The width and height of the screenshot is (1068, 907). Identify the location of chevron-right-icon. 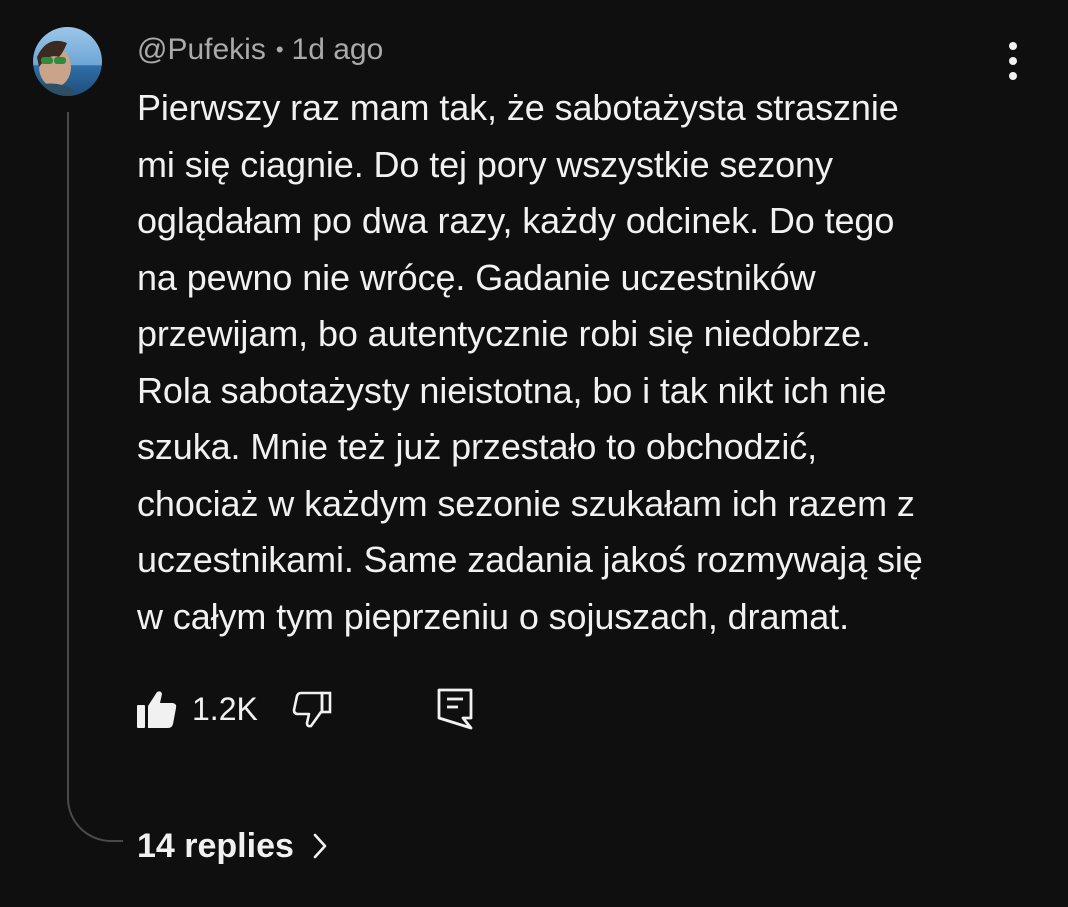
(320, 846).